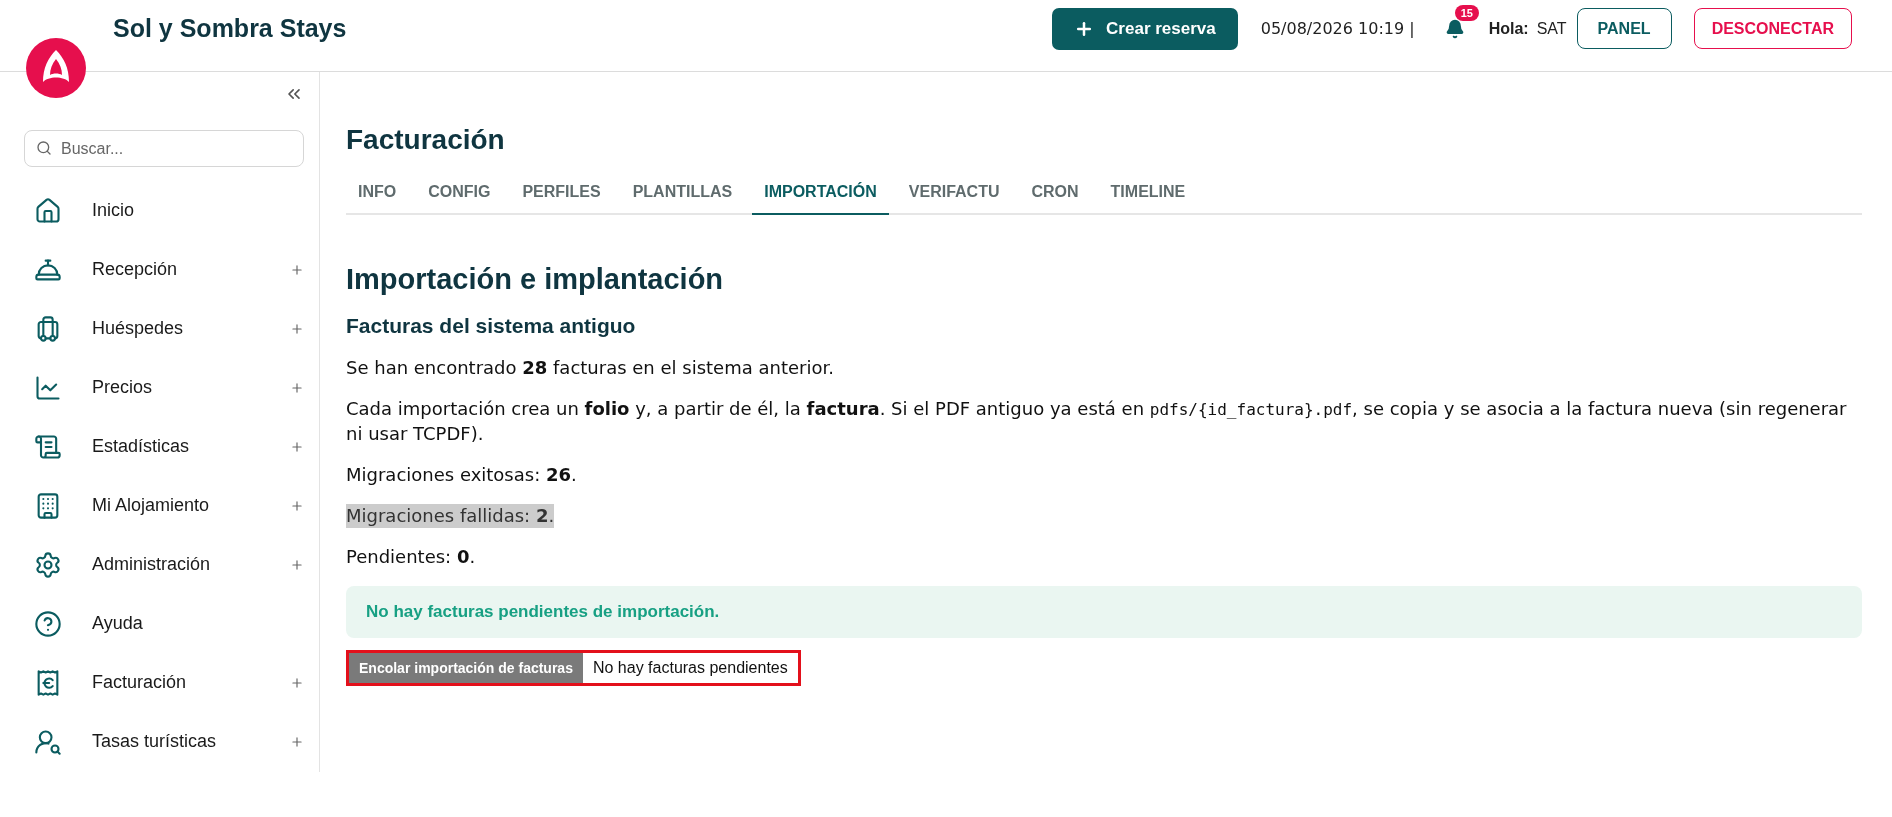 This screenshot has height=817, width=1892. I want to click on sidebar-item: Facturación, so click(164, 682).